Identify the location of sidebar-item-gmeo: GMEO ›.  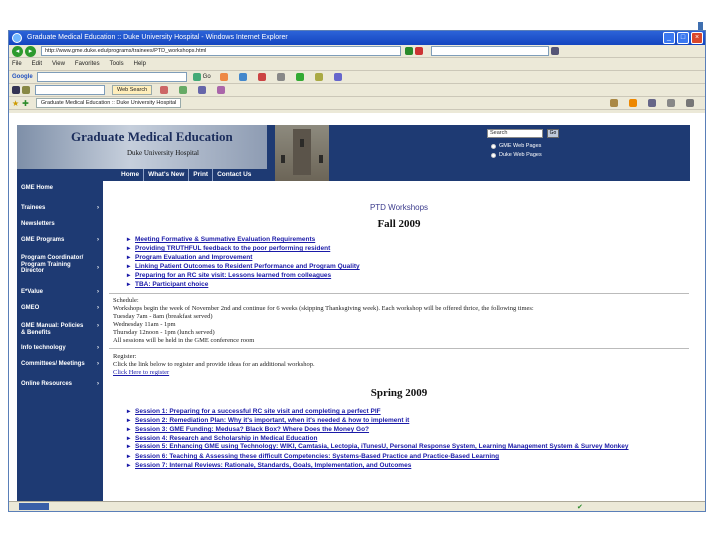
(60, 308).